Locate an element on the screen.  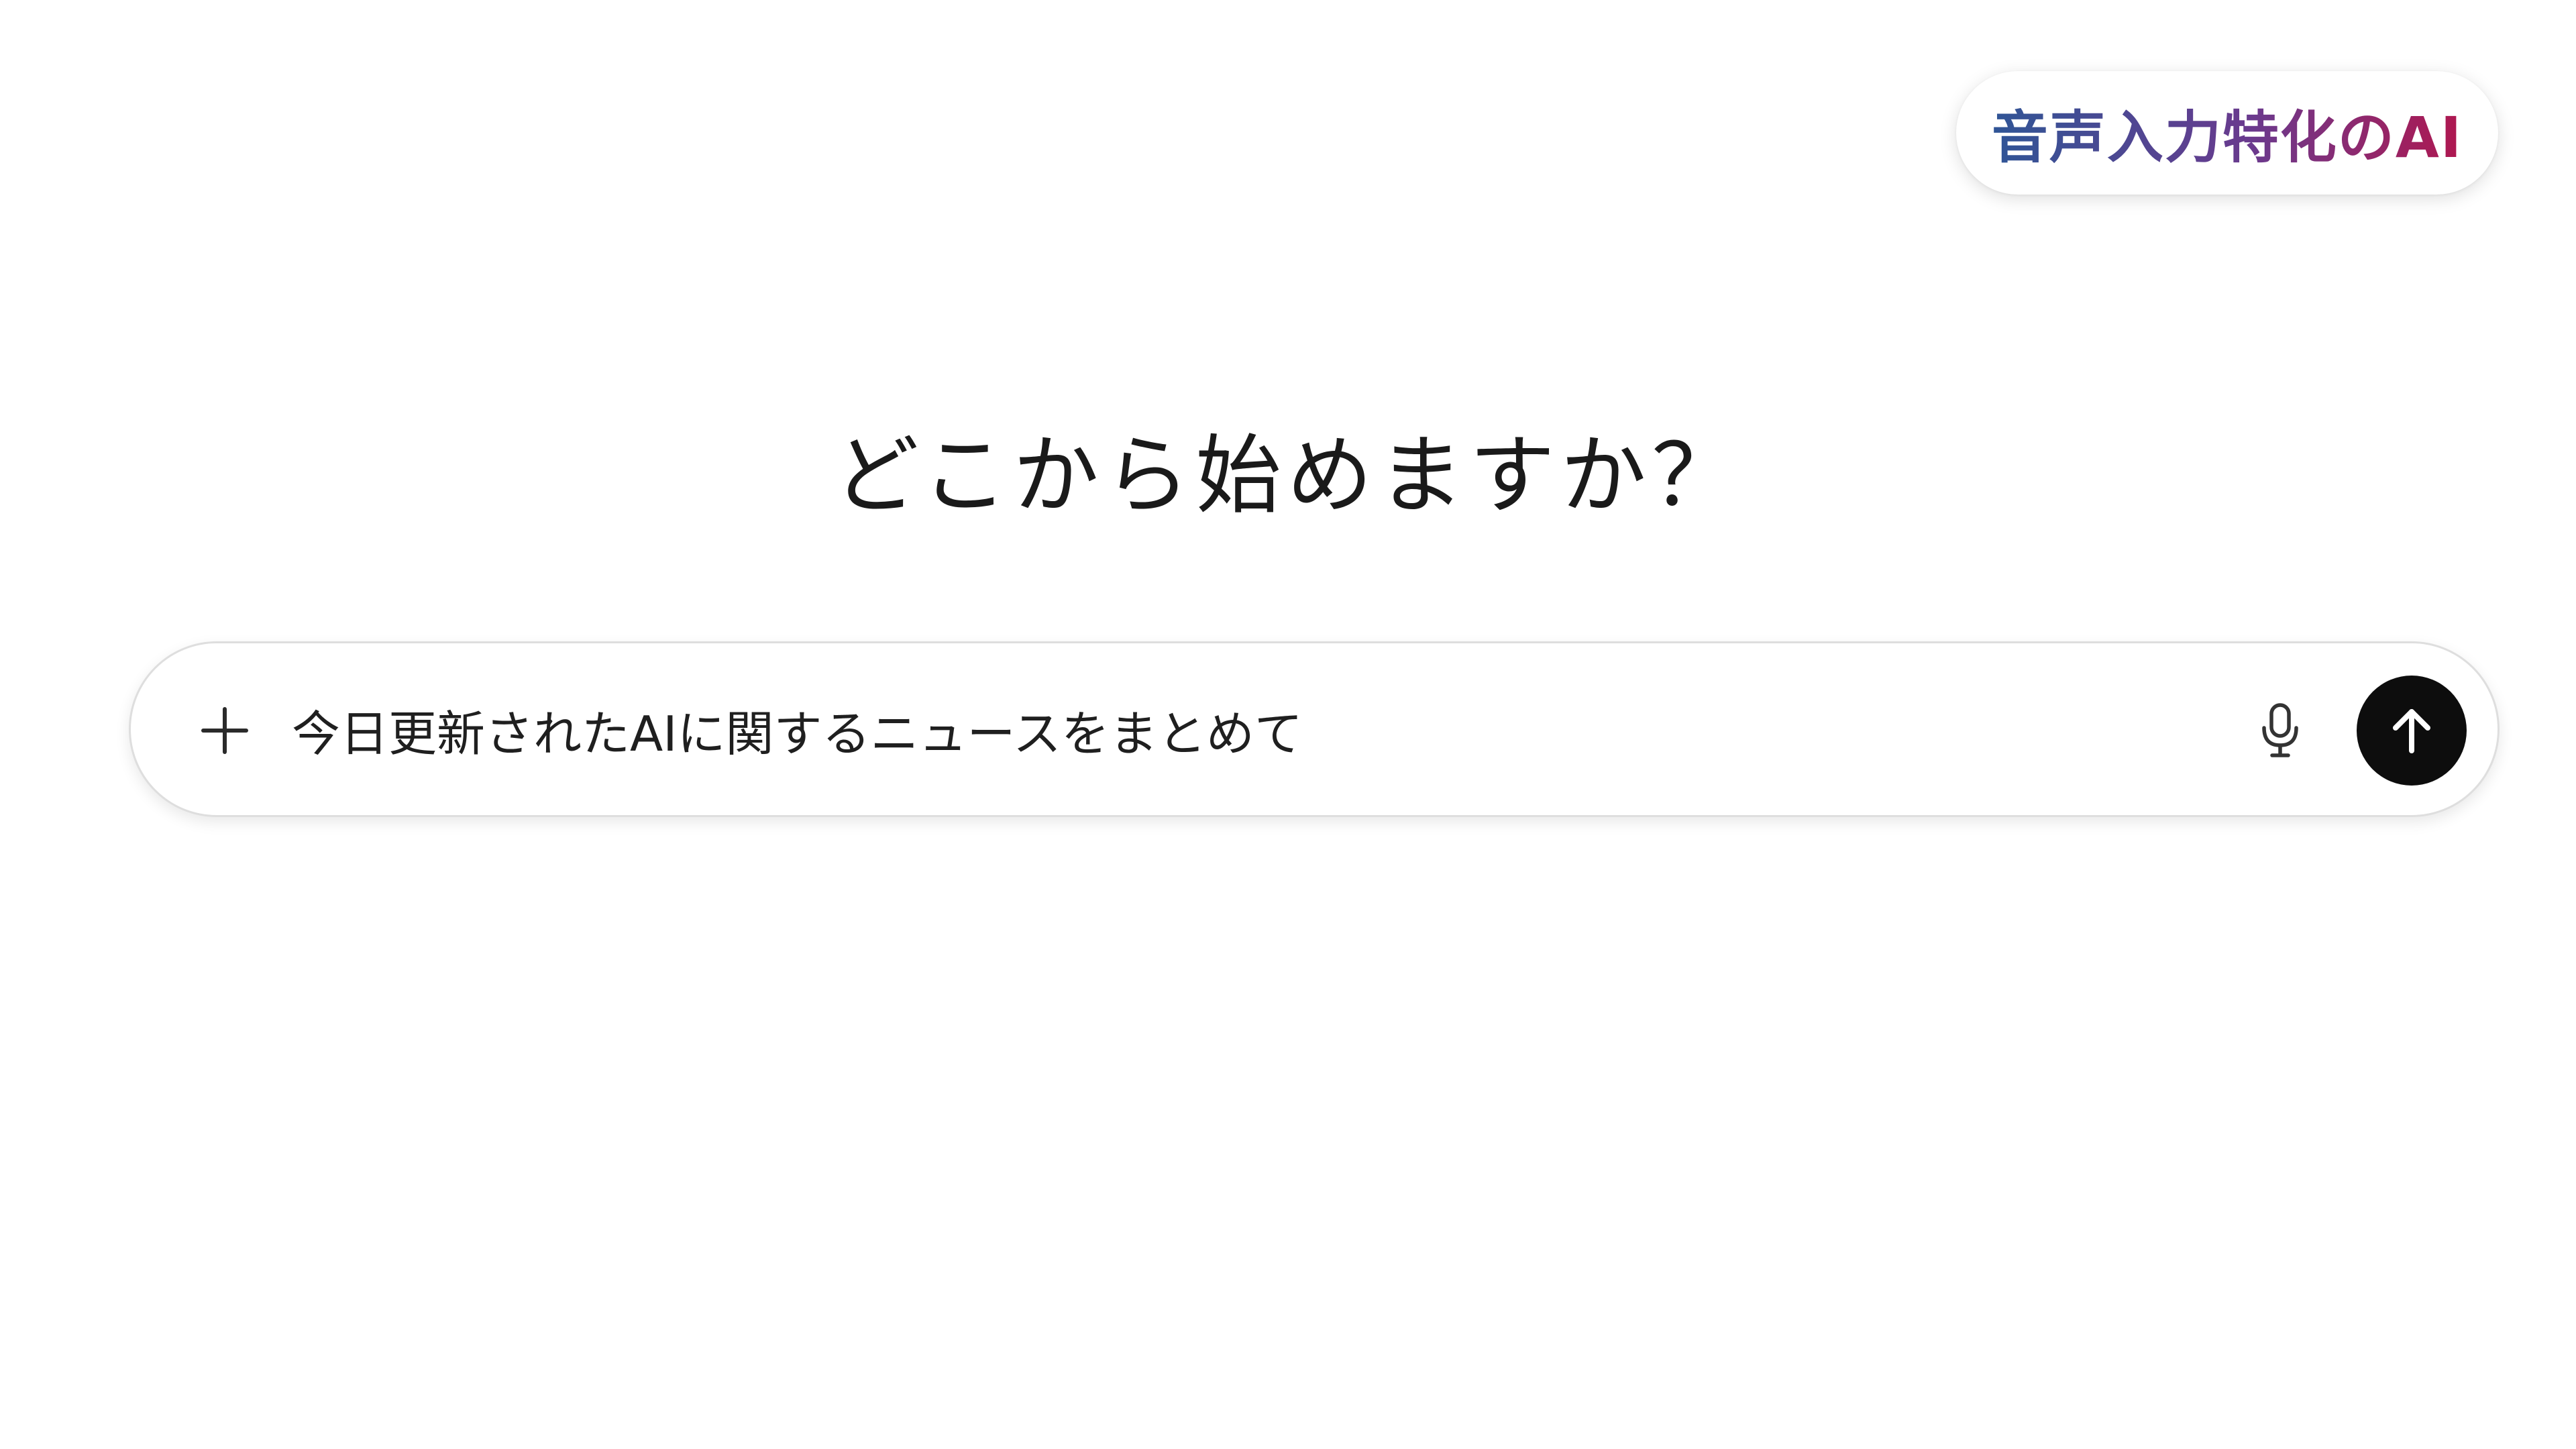
plus-icon is located at coordinates (224, 730).